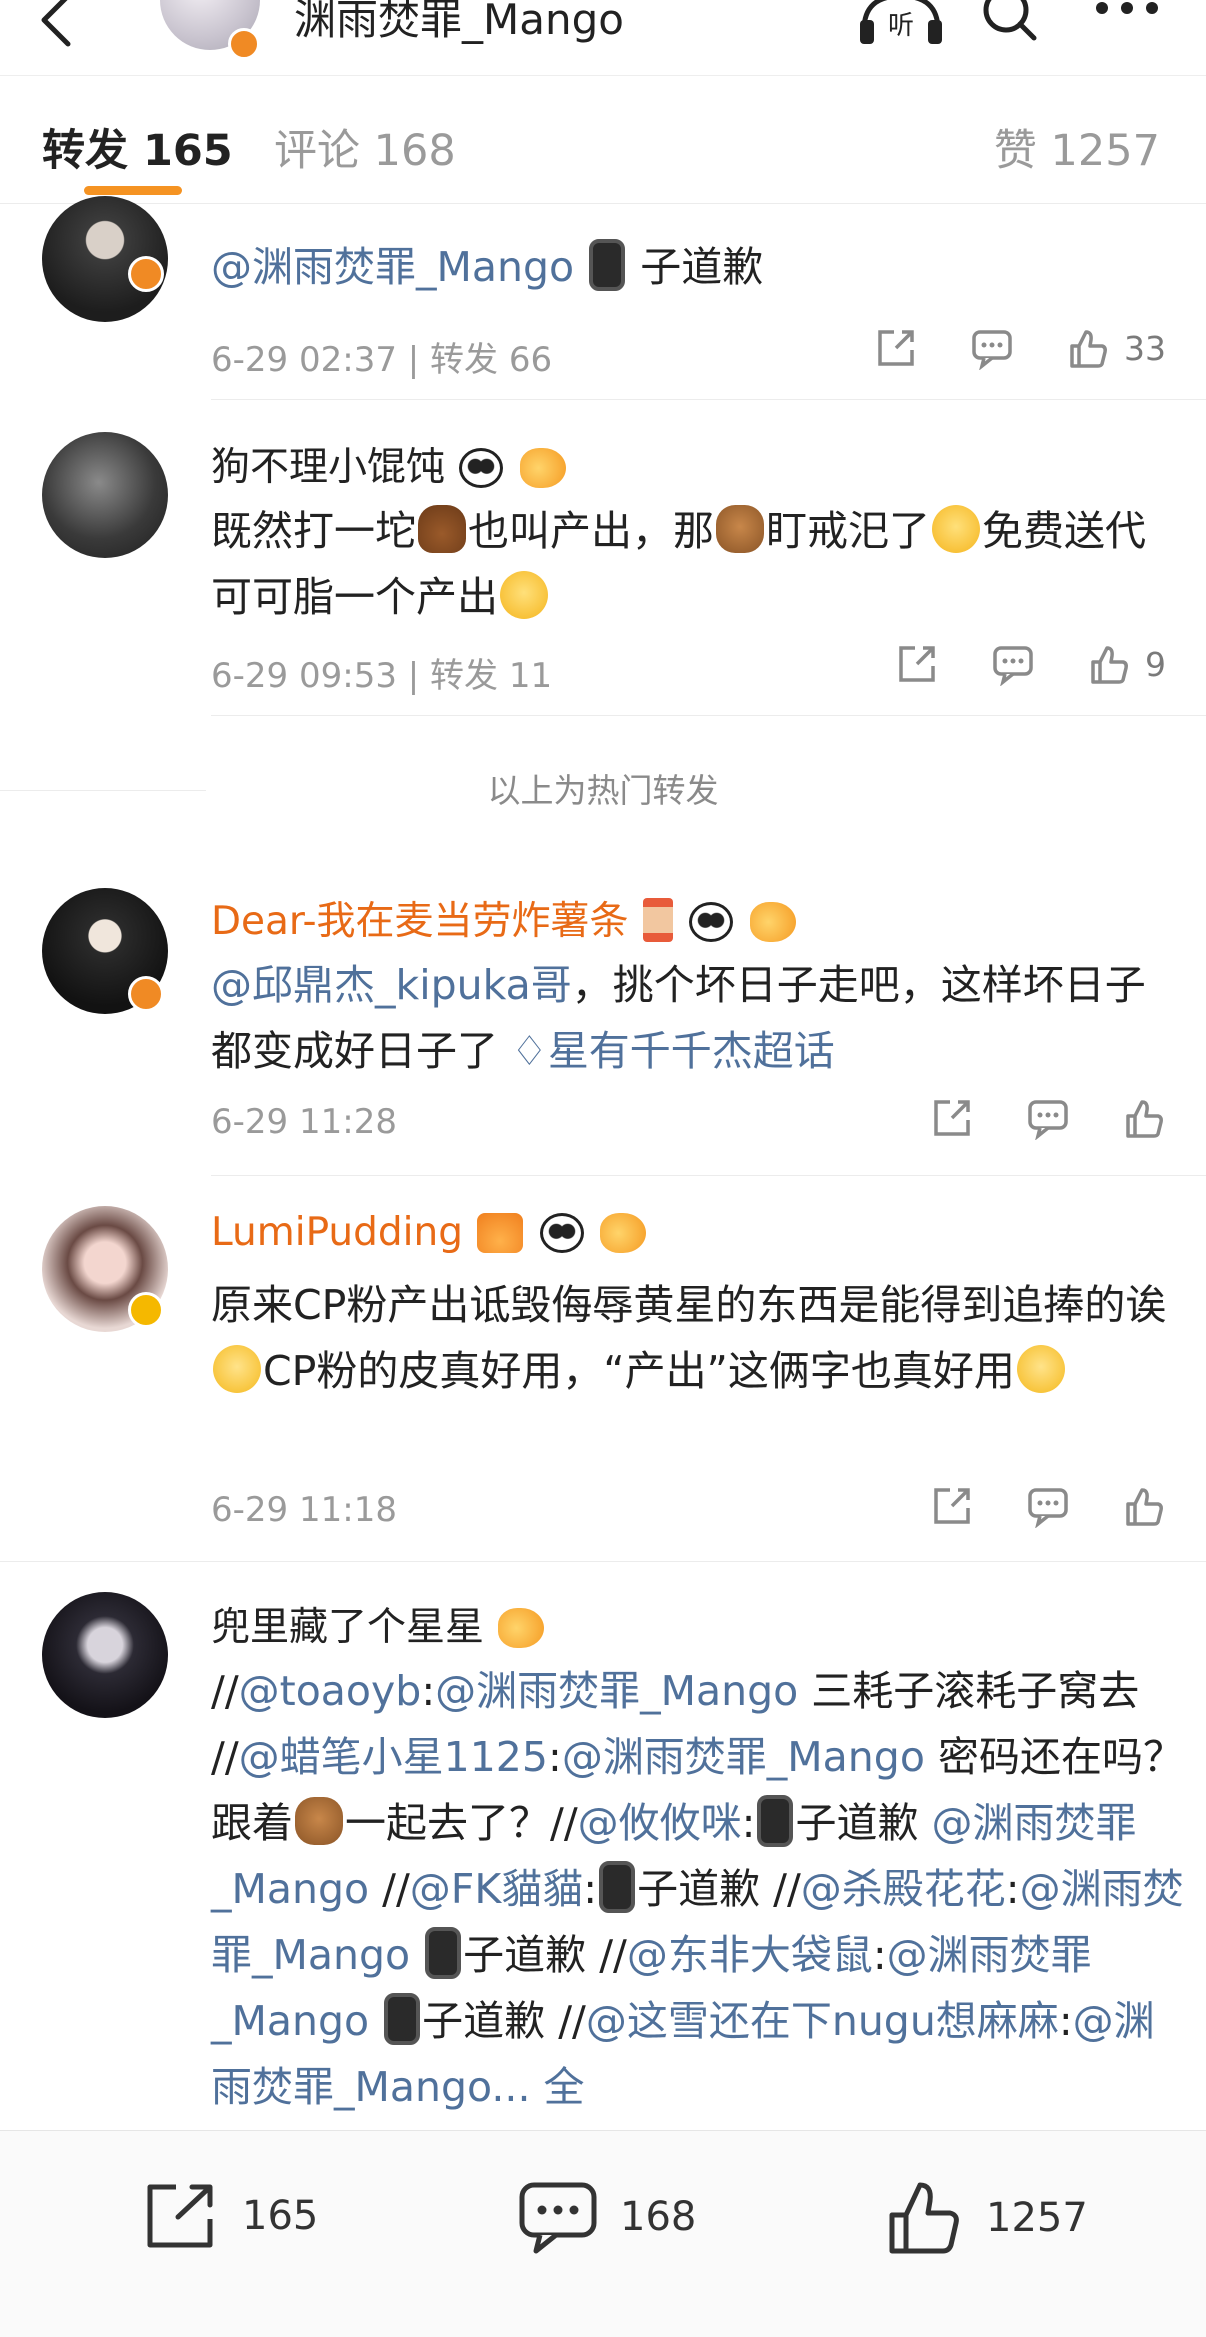  What do you see at coordinates (496, 1889) in the screenshot?
I see `mention-link: @FK貓貓` at bounding box center [496, 1889].